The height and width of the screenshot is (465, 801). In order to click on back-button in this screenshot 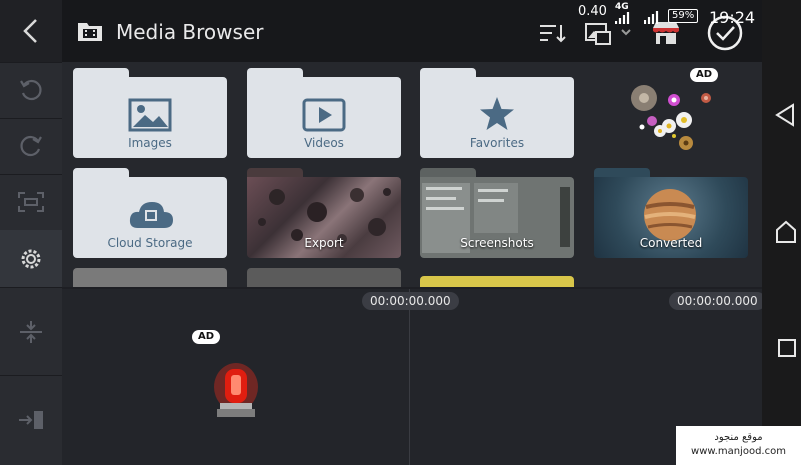, I will do `click(31, 31)`.